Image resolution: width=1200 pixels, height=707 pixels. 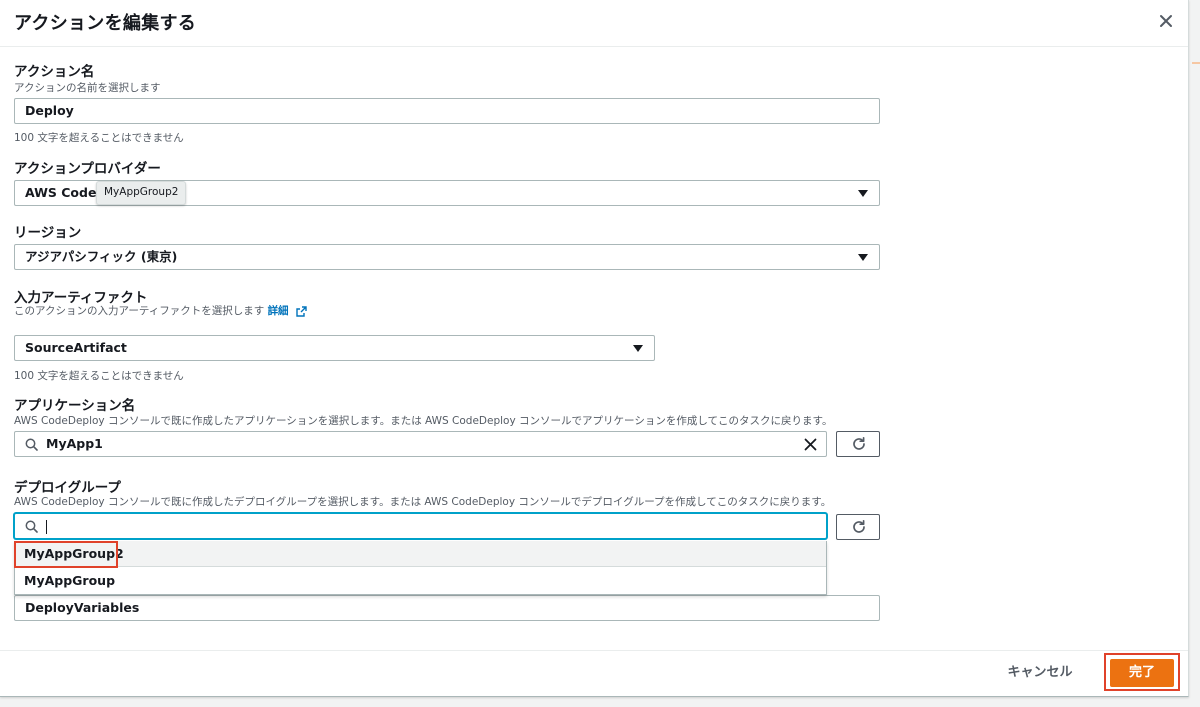 What do you see at coordinates (74, 443) in the screenshot?
I see `application-value: MyApp1` at bounding box center [74, 443].